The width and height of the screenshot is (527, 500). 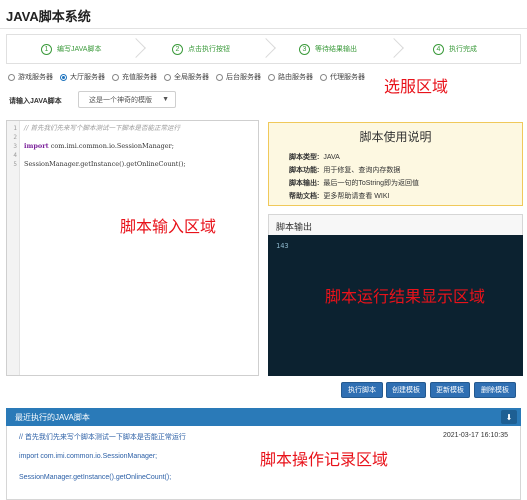 I want to click on usage-row-function: 脚本功能: 用于修复、查询内存数据, so click(x=345, y=170).